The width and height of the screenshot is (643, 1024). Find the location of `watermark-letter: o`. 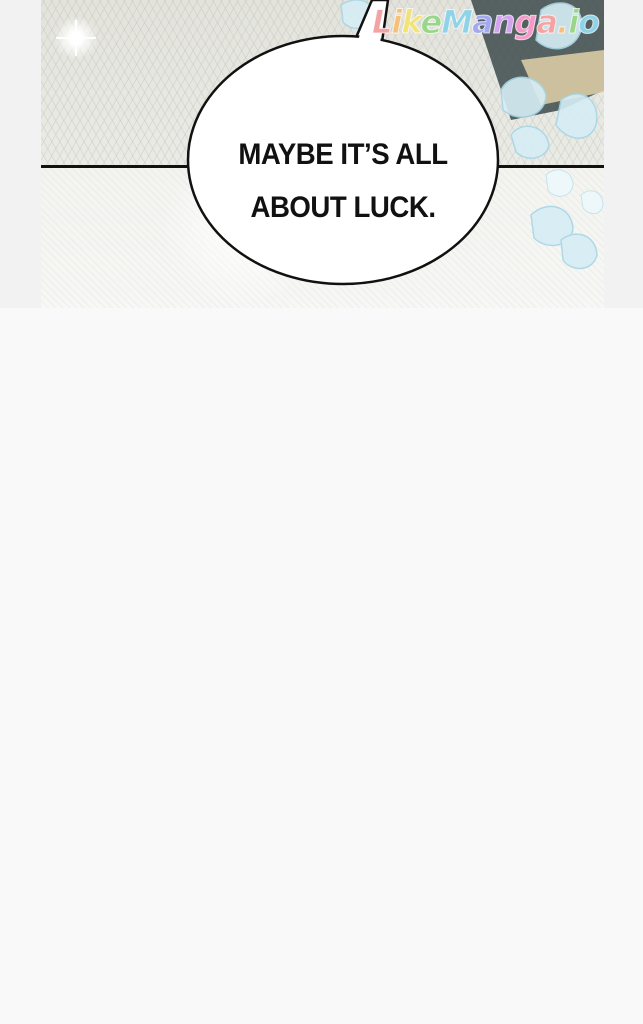

watermark-letter: o is located at coordinates (589, 22).